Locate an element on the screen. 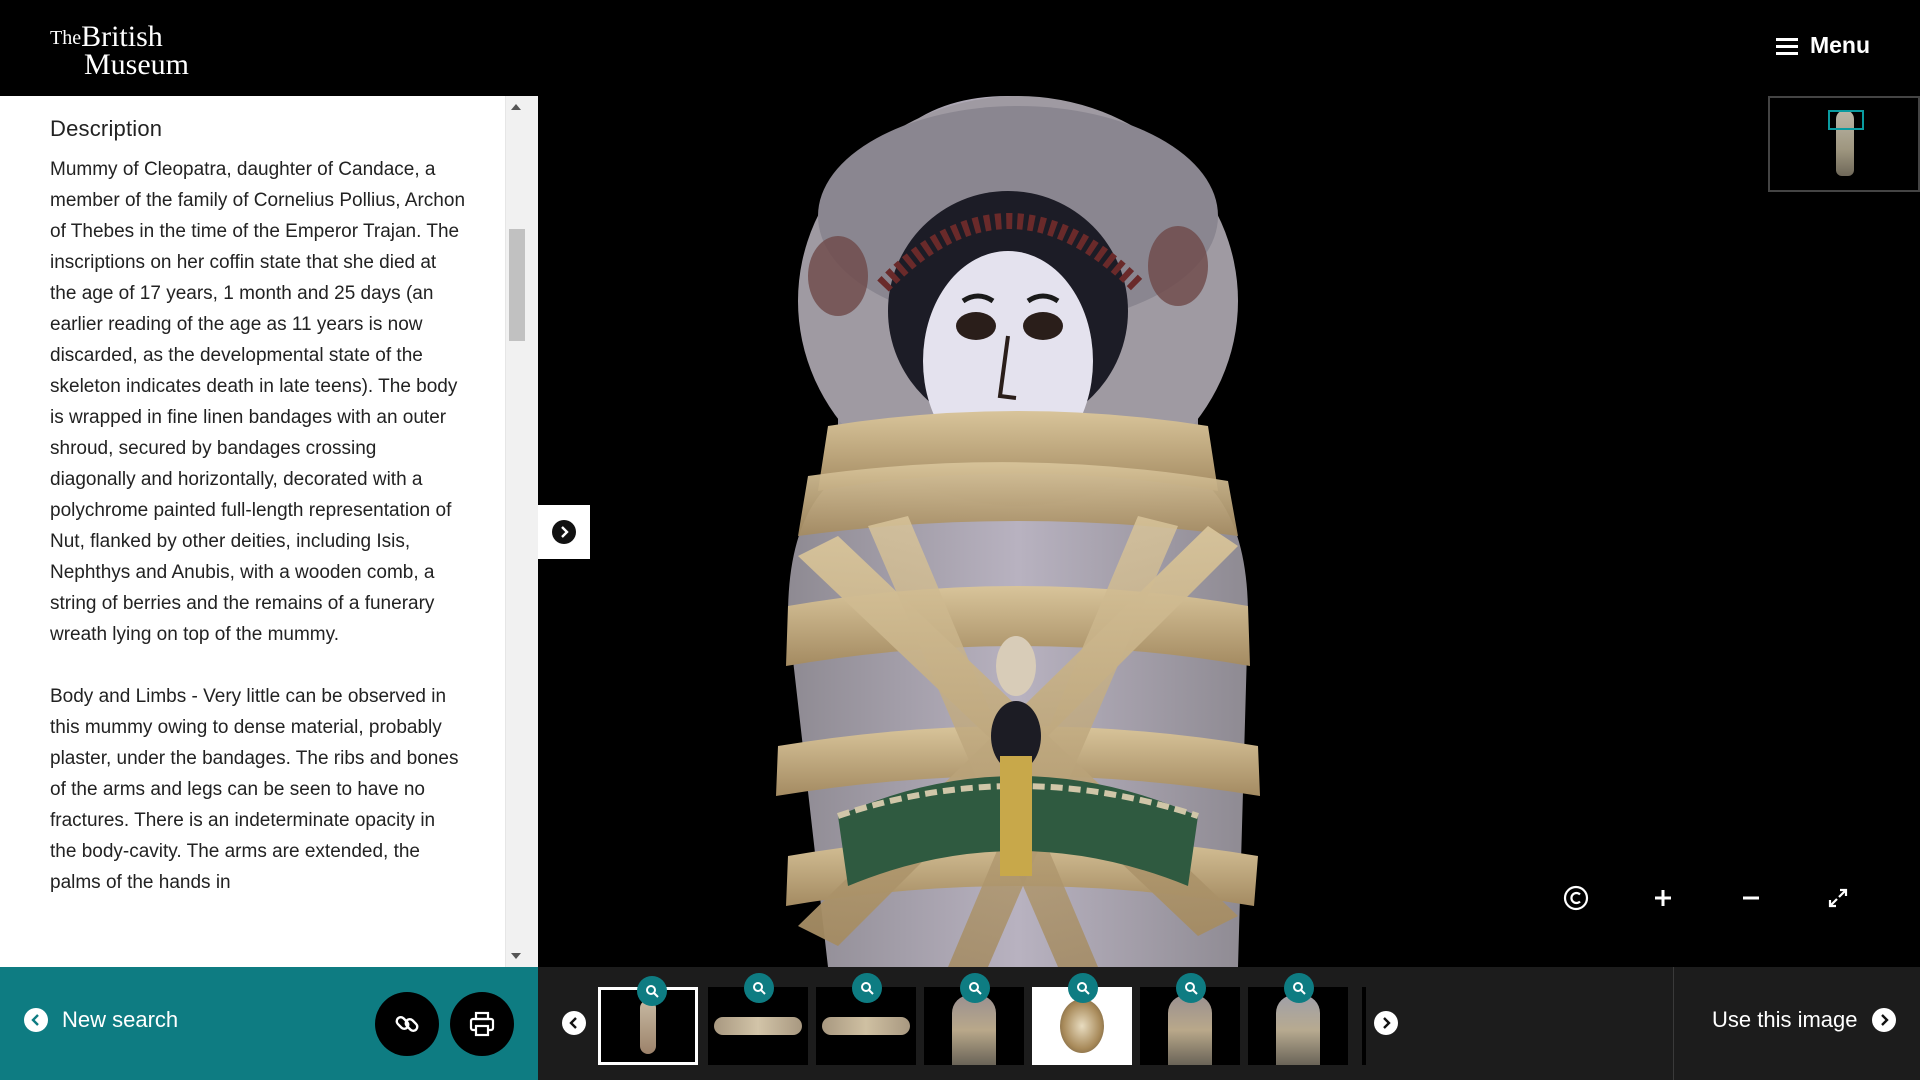 This screenshot has width=1920, height=1080. menu-button: Menu is located at coordinates (1822, 45).